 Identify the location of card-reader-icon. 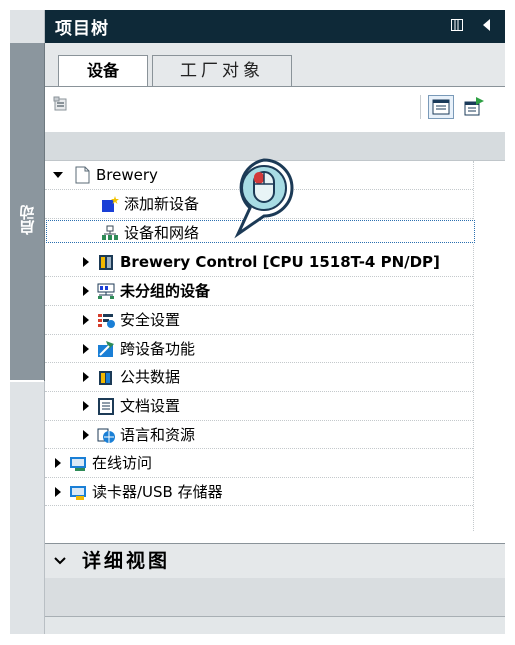
(78, 492).